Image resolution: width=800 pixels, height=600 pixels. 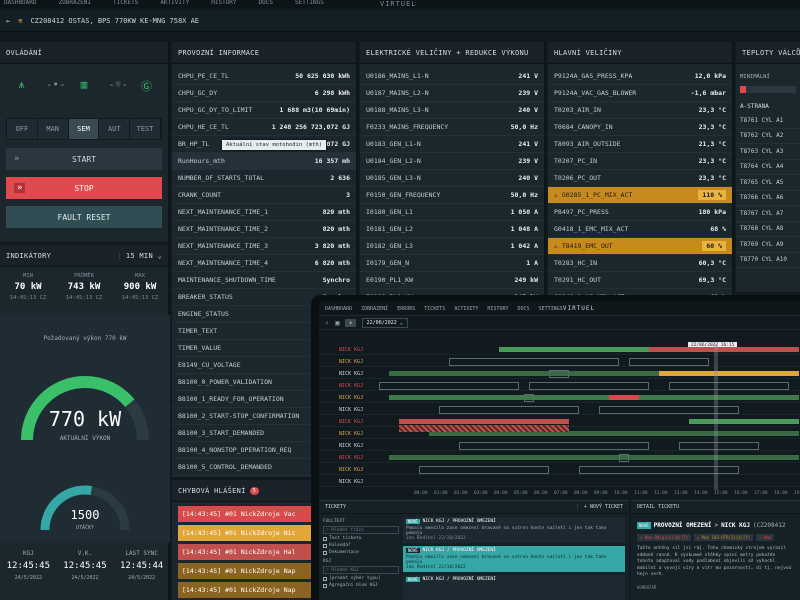 I want to click on back-arrow-icon: ←, so click(x=8, y=21).